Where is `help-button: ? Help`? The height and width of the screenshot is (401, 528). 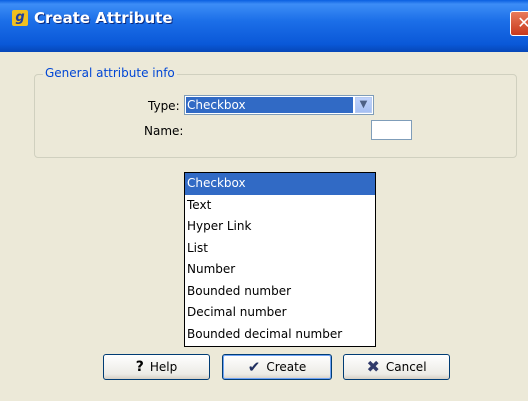
help-button: ? Help is located at coordinates (156, 367).